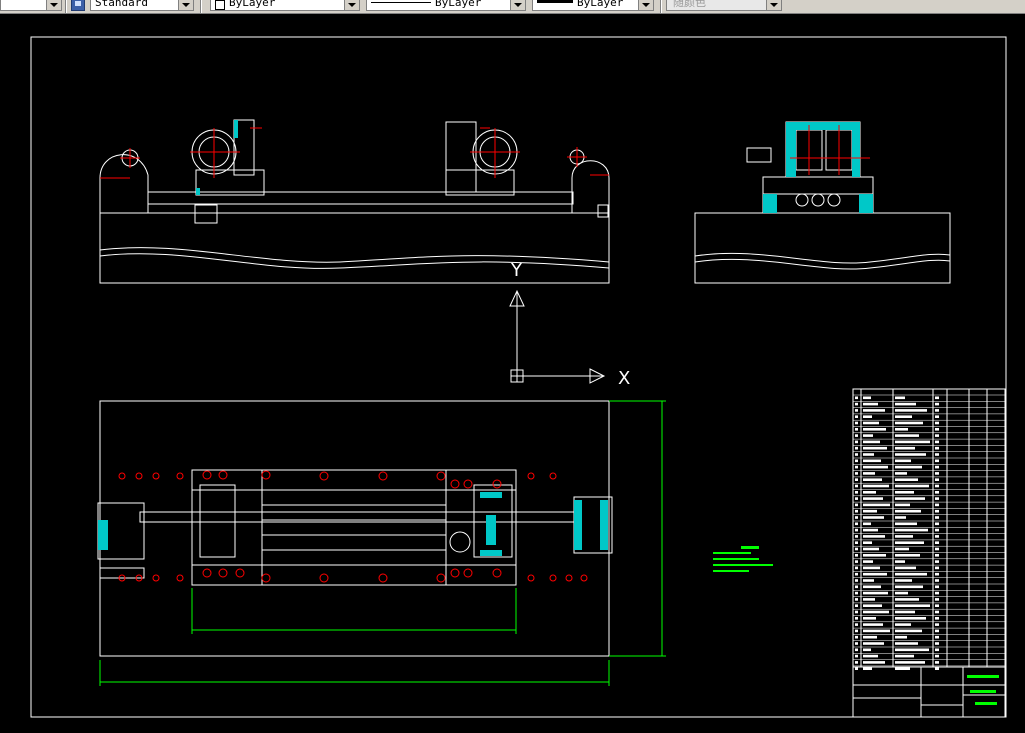 Image resolution: width=1025 pixels, height=733 pixels. Describe the element at coordinates (401, 2) in the screenshot. I see `linetype-preview-icon` at that location.